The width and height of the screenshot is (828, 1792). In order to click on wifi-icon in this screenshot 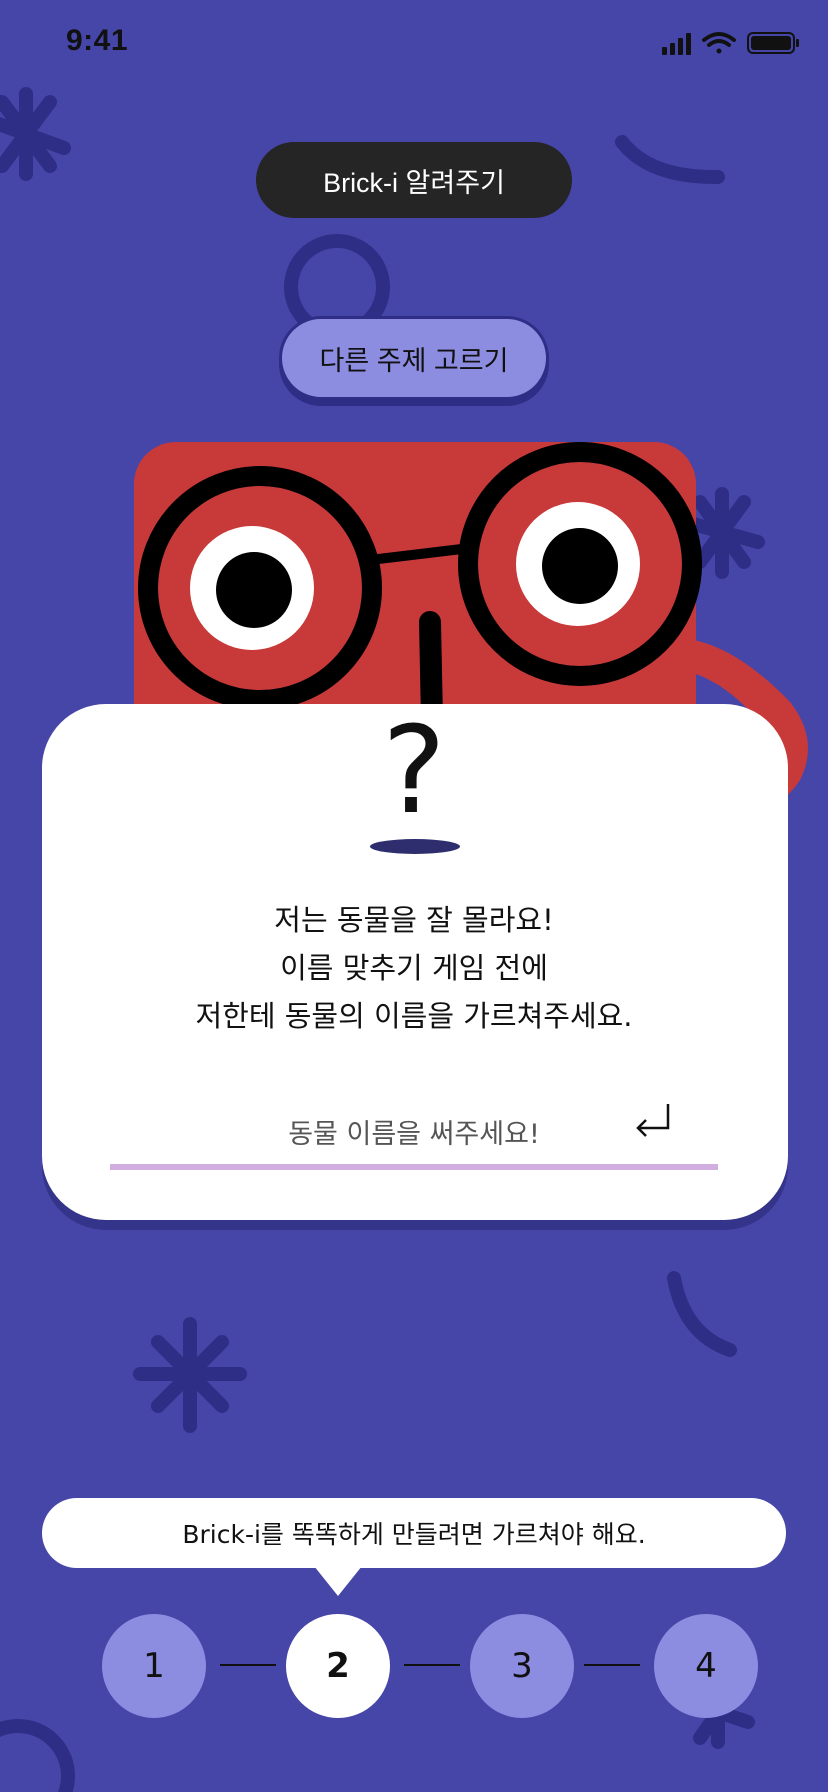, I will do `click(719, 43)`.